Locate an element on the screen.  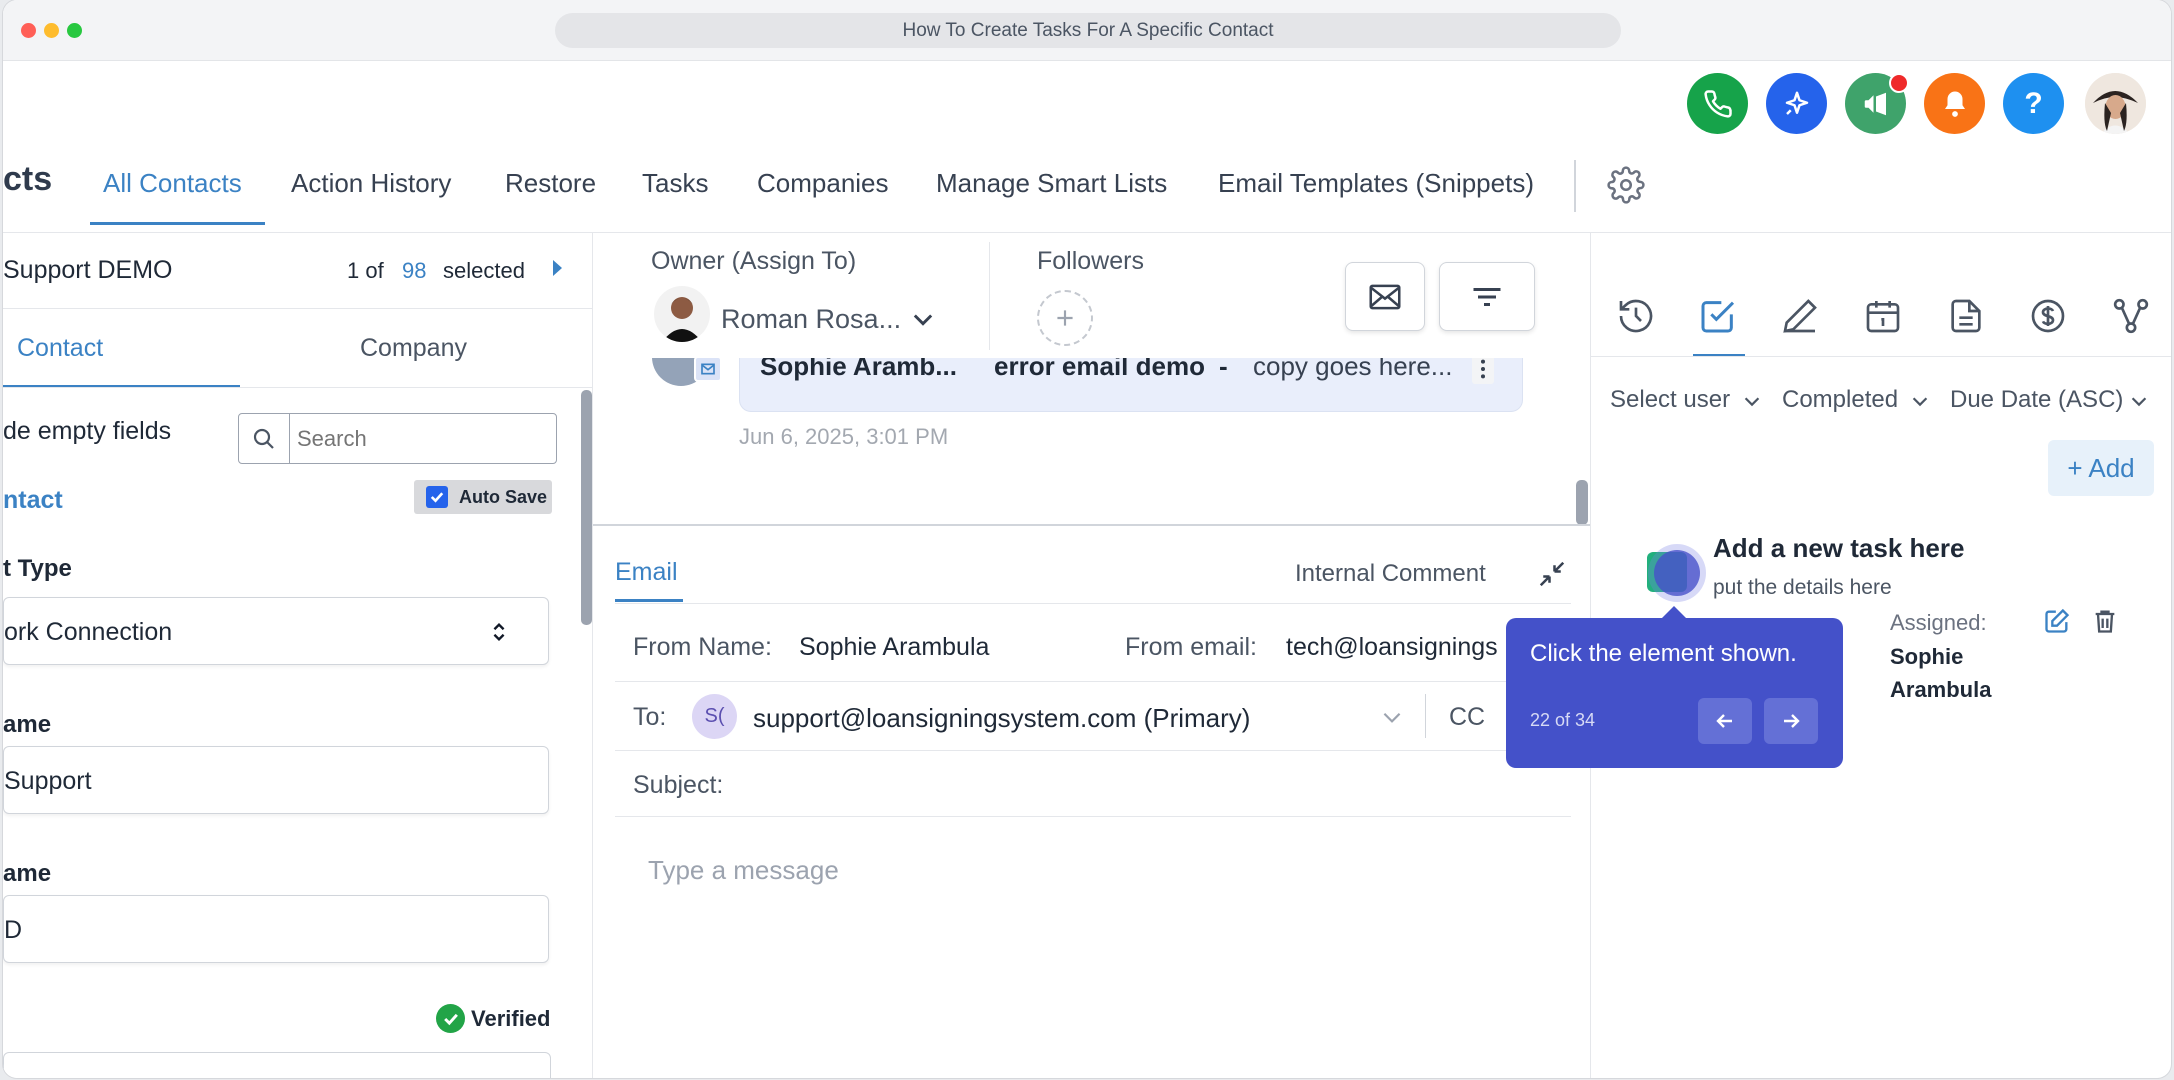
filter-completed: Completed is located at coordinates (1840, 400).